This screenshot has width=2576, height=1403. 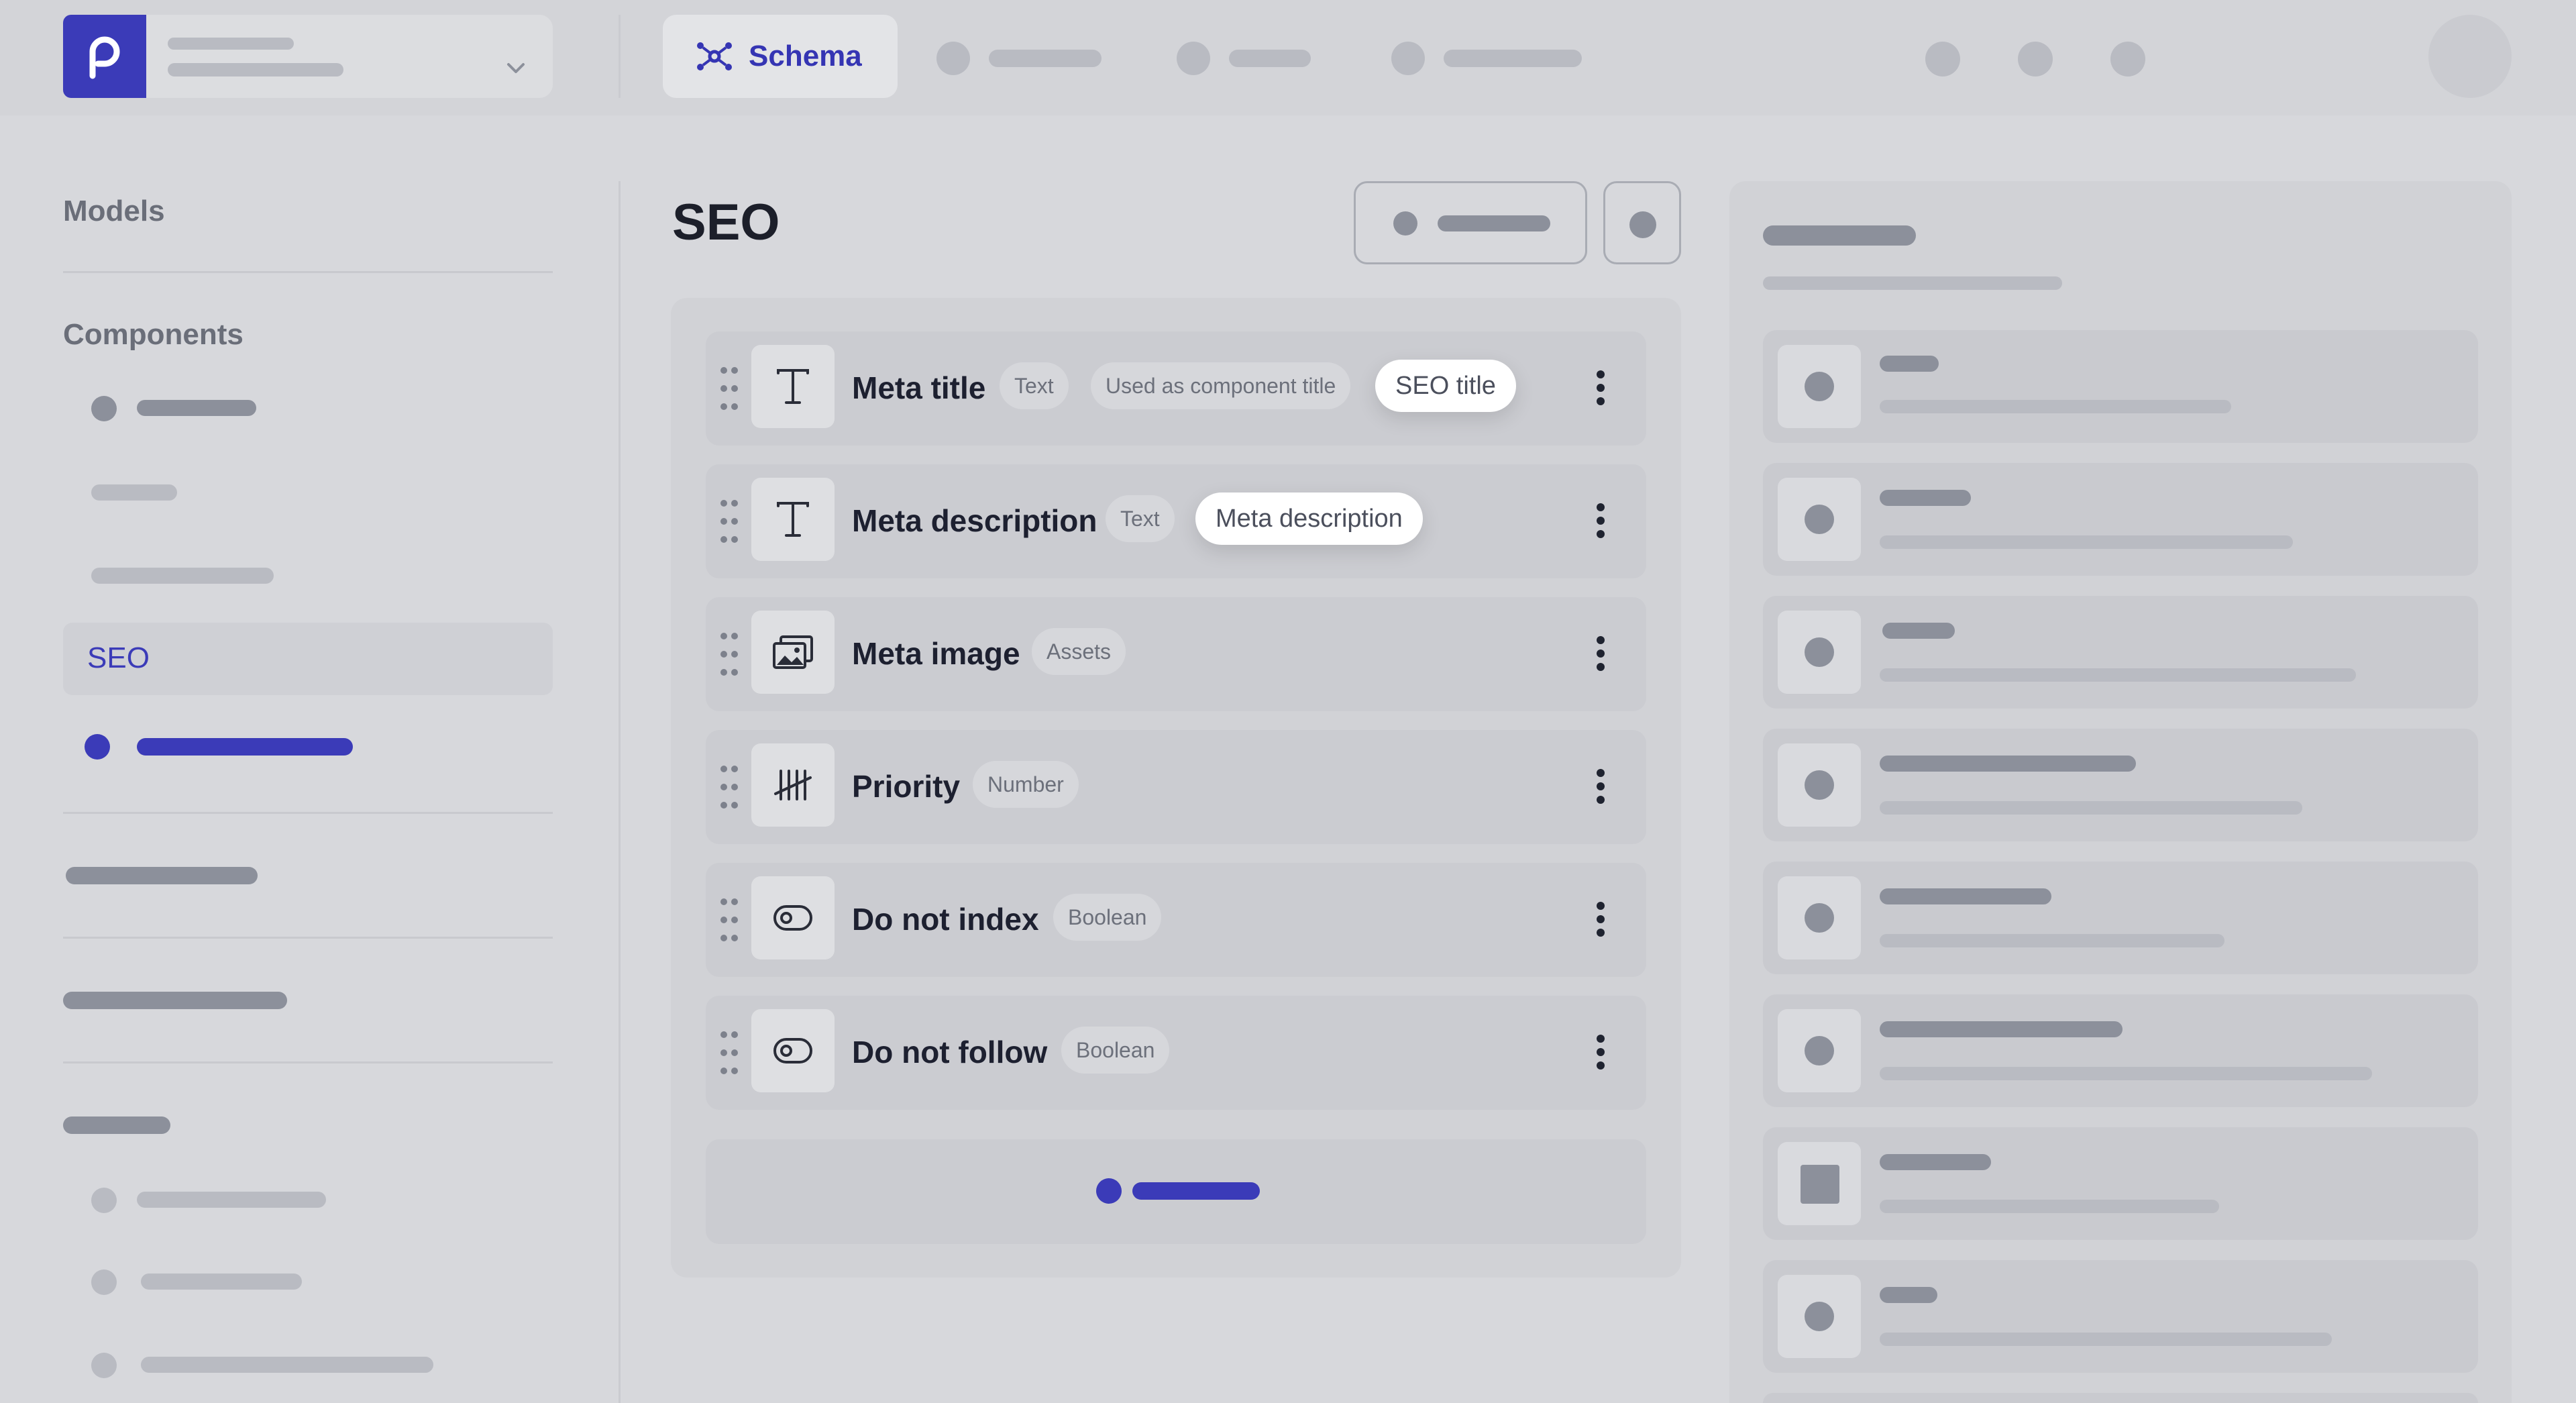 I want to click on tab-schema: Schema, so click(x=780, y=57).